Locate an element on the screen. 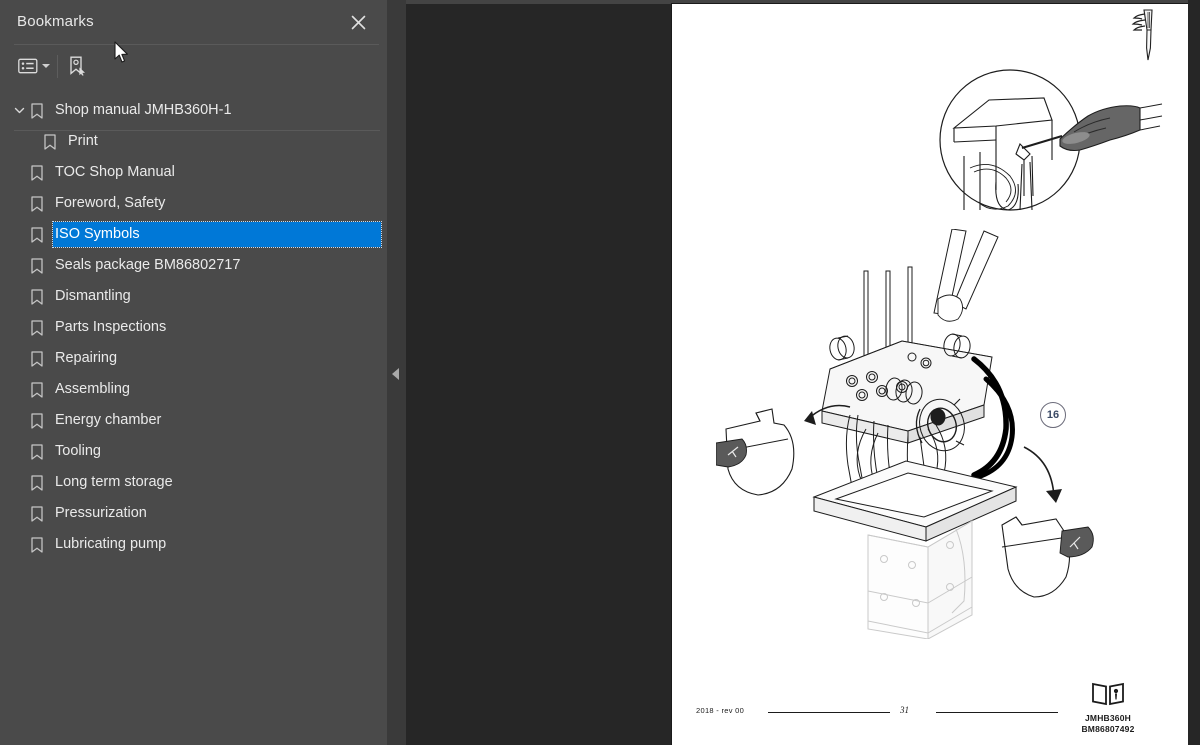 The height and width of the screenshot is (745, 1200). bookmark-item-lubricating-pump: Lubricating pump is located at coordinates (194, 544).